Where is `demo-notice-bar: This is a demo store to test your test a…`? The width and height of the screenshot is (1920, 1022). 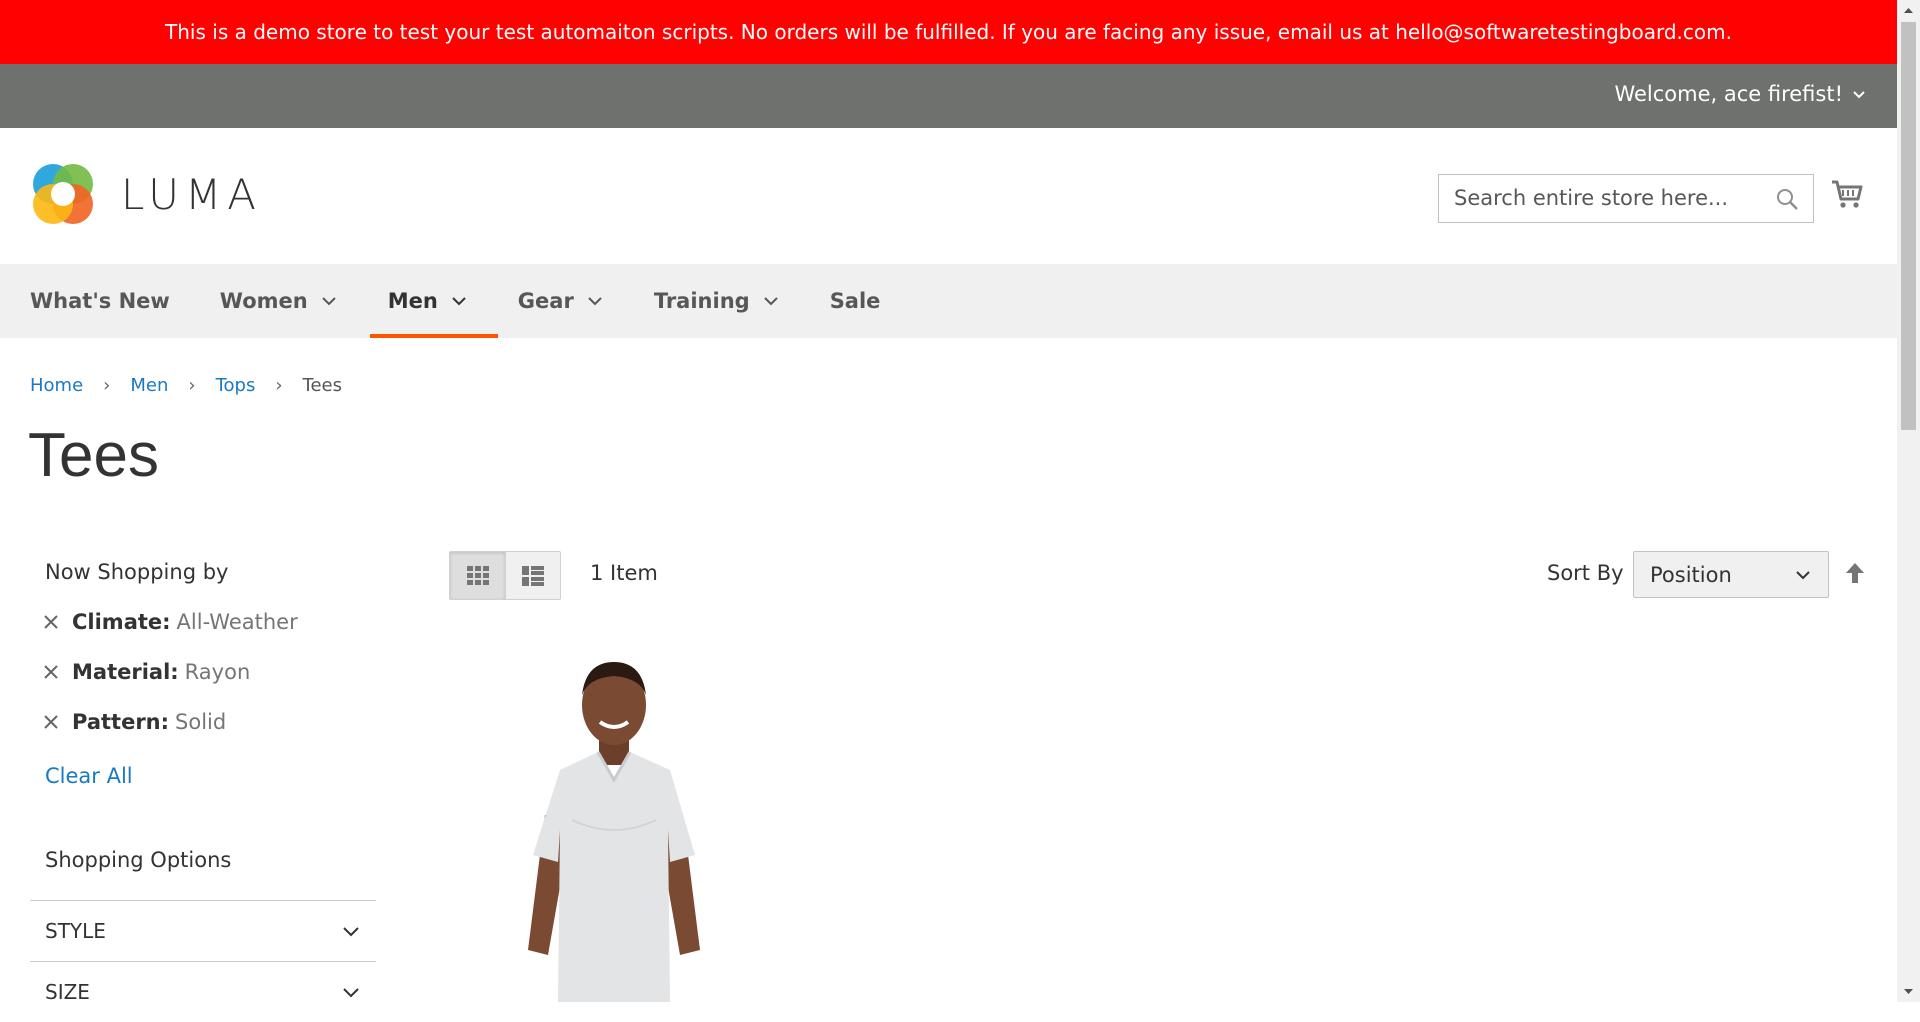 demo-notice-bar: This is a demo store to test your test a… is located at coordinates (948, 32).